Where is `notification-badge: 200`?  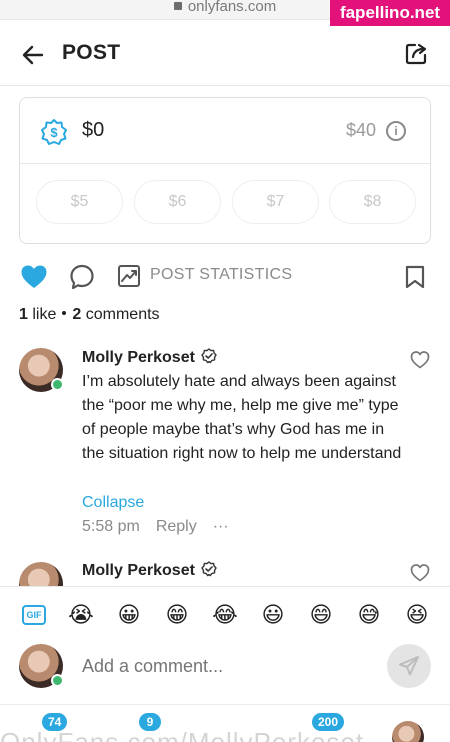
notification-badge: 200 is located at coordinates (328, 722).